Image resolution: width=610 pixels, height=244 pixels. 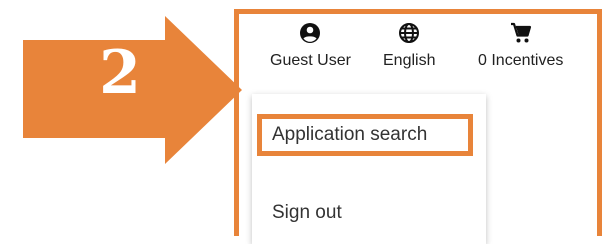 I want to click on menu-item-application-search: Application search, so click(x=365, y=135).